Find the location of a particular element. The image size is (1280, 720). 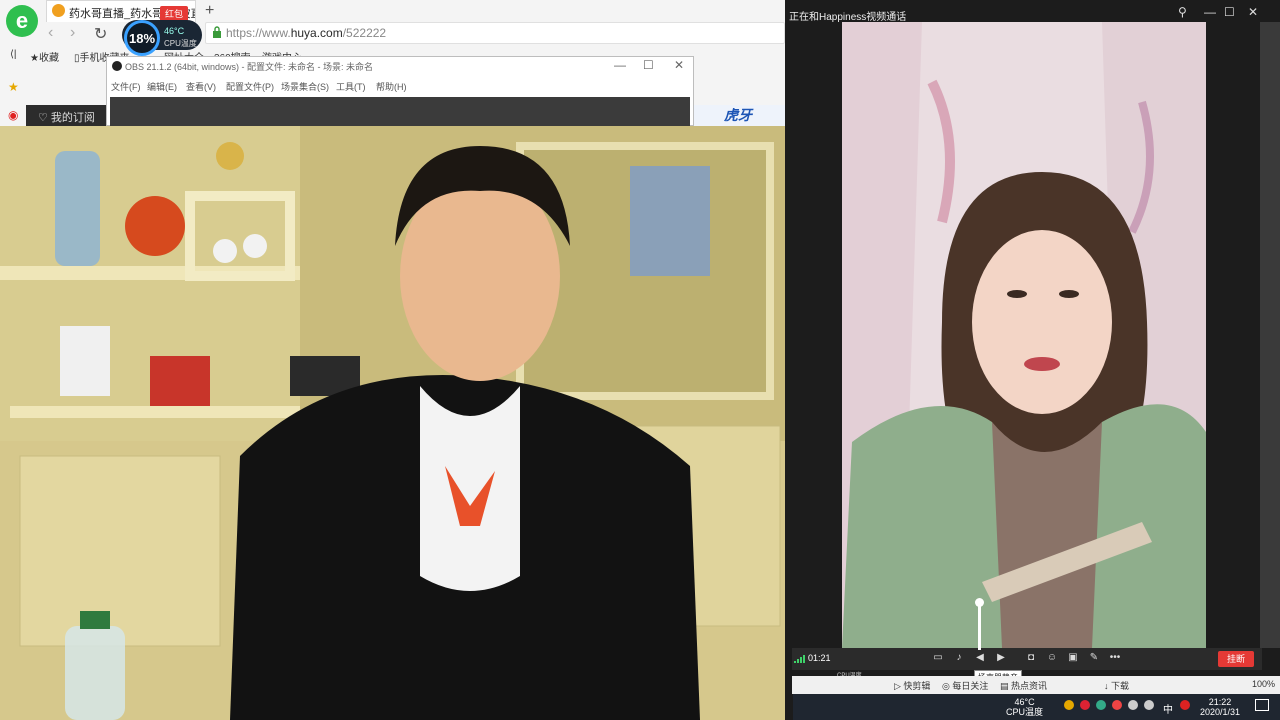

strip-download: ↓ 下载 is located at coordinates (1116, 685).